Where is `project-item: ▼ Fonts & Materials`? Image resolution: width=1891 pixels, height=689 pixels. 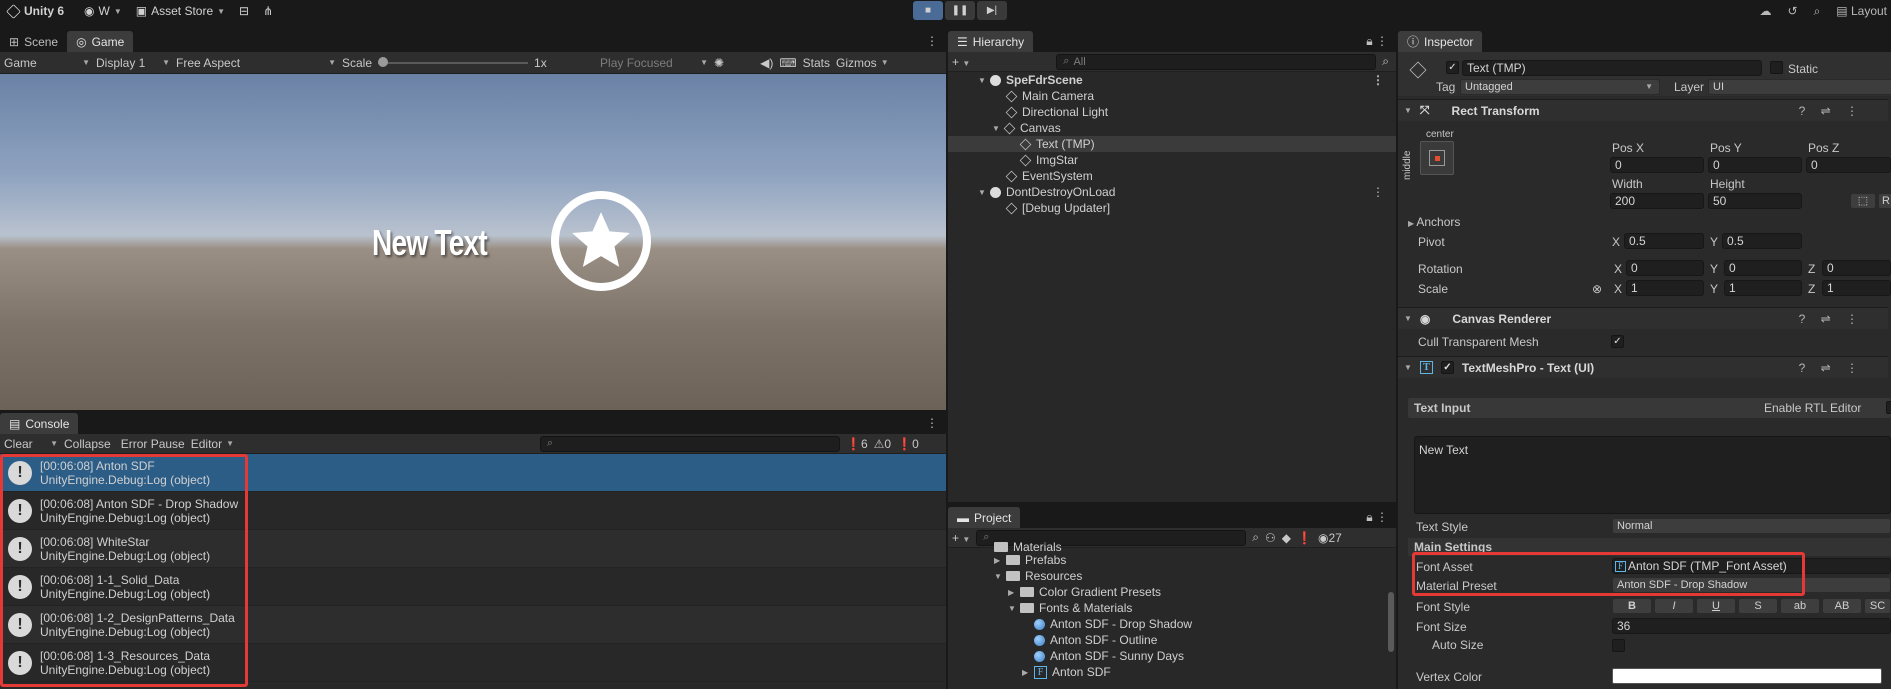
project-item: ▼ Fonts & Materials is located at coordinates (1172, 608).